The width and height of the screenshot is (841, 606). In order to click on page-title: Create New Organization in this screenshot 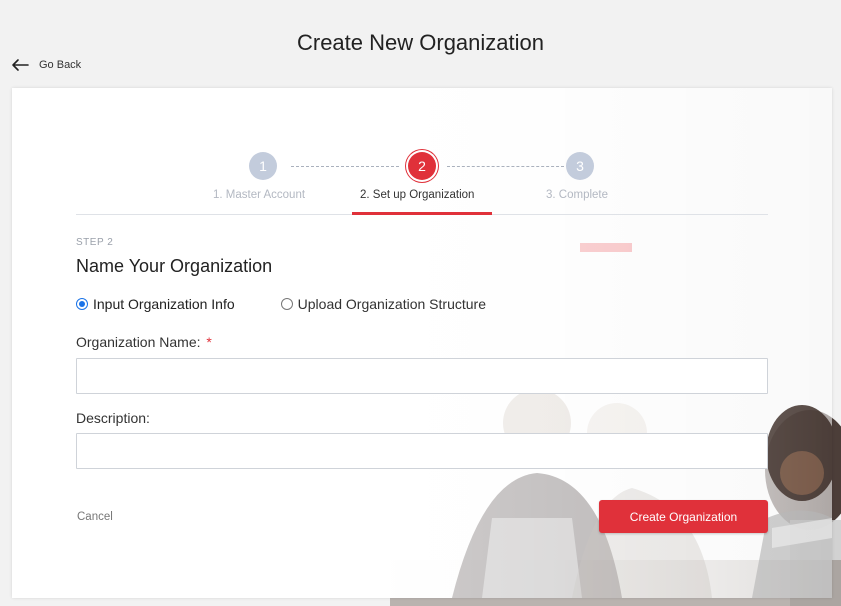, I will do `click(420, 42)`.